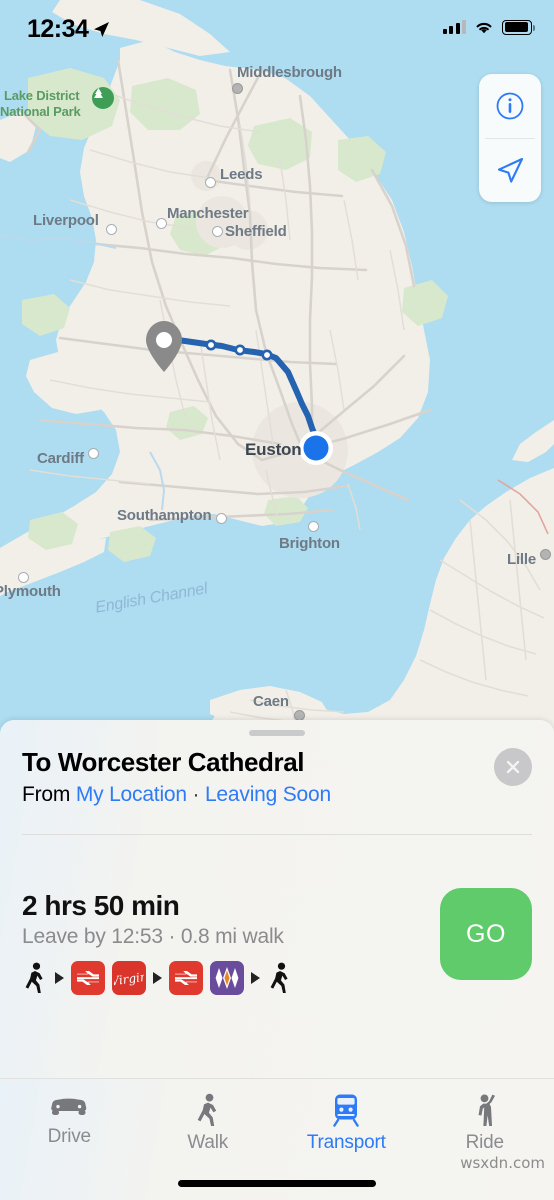 The width and height of the screenshot is (554, 1200). Describe the element at coordinates (66, 220) in the screenshot. I see `map-label-liverpool: Liverpool` at that location.